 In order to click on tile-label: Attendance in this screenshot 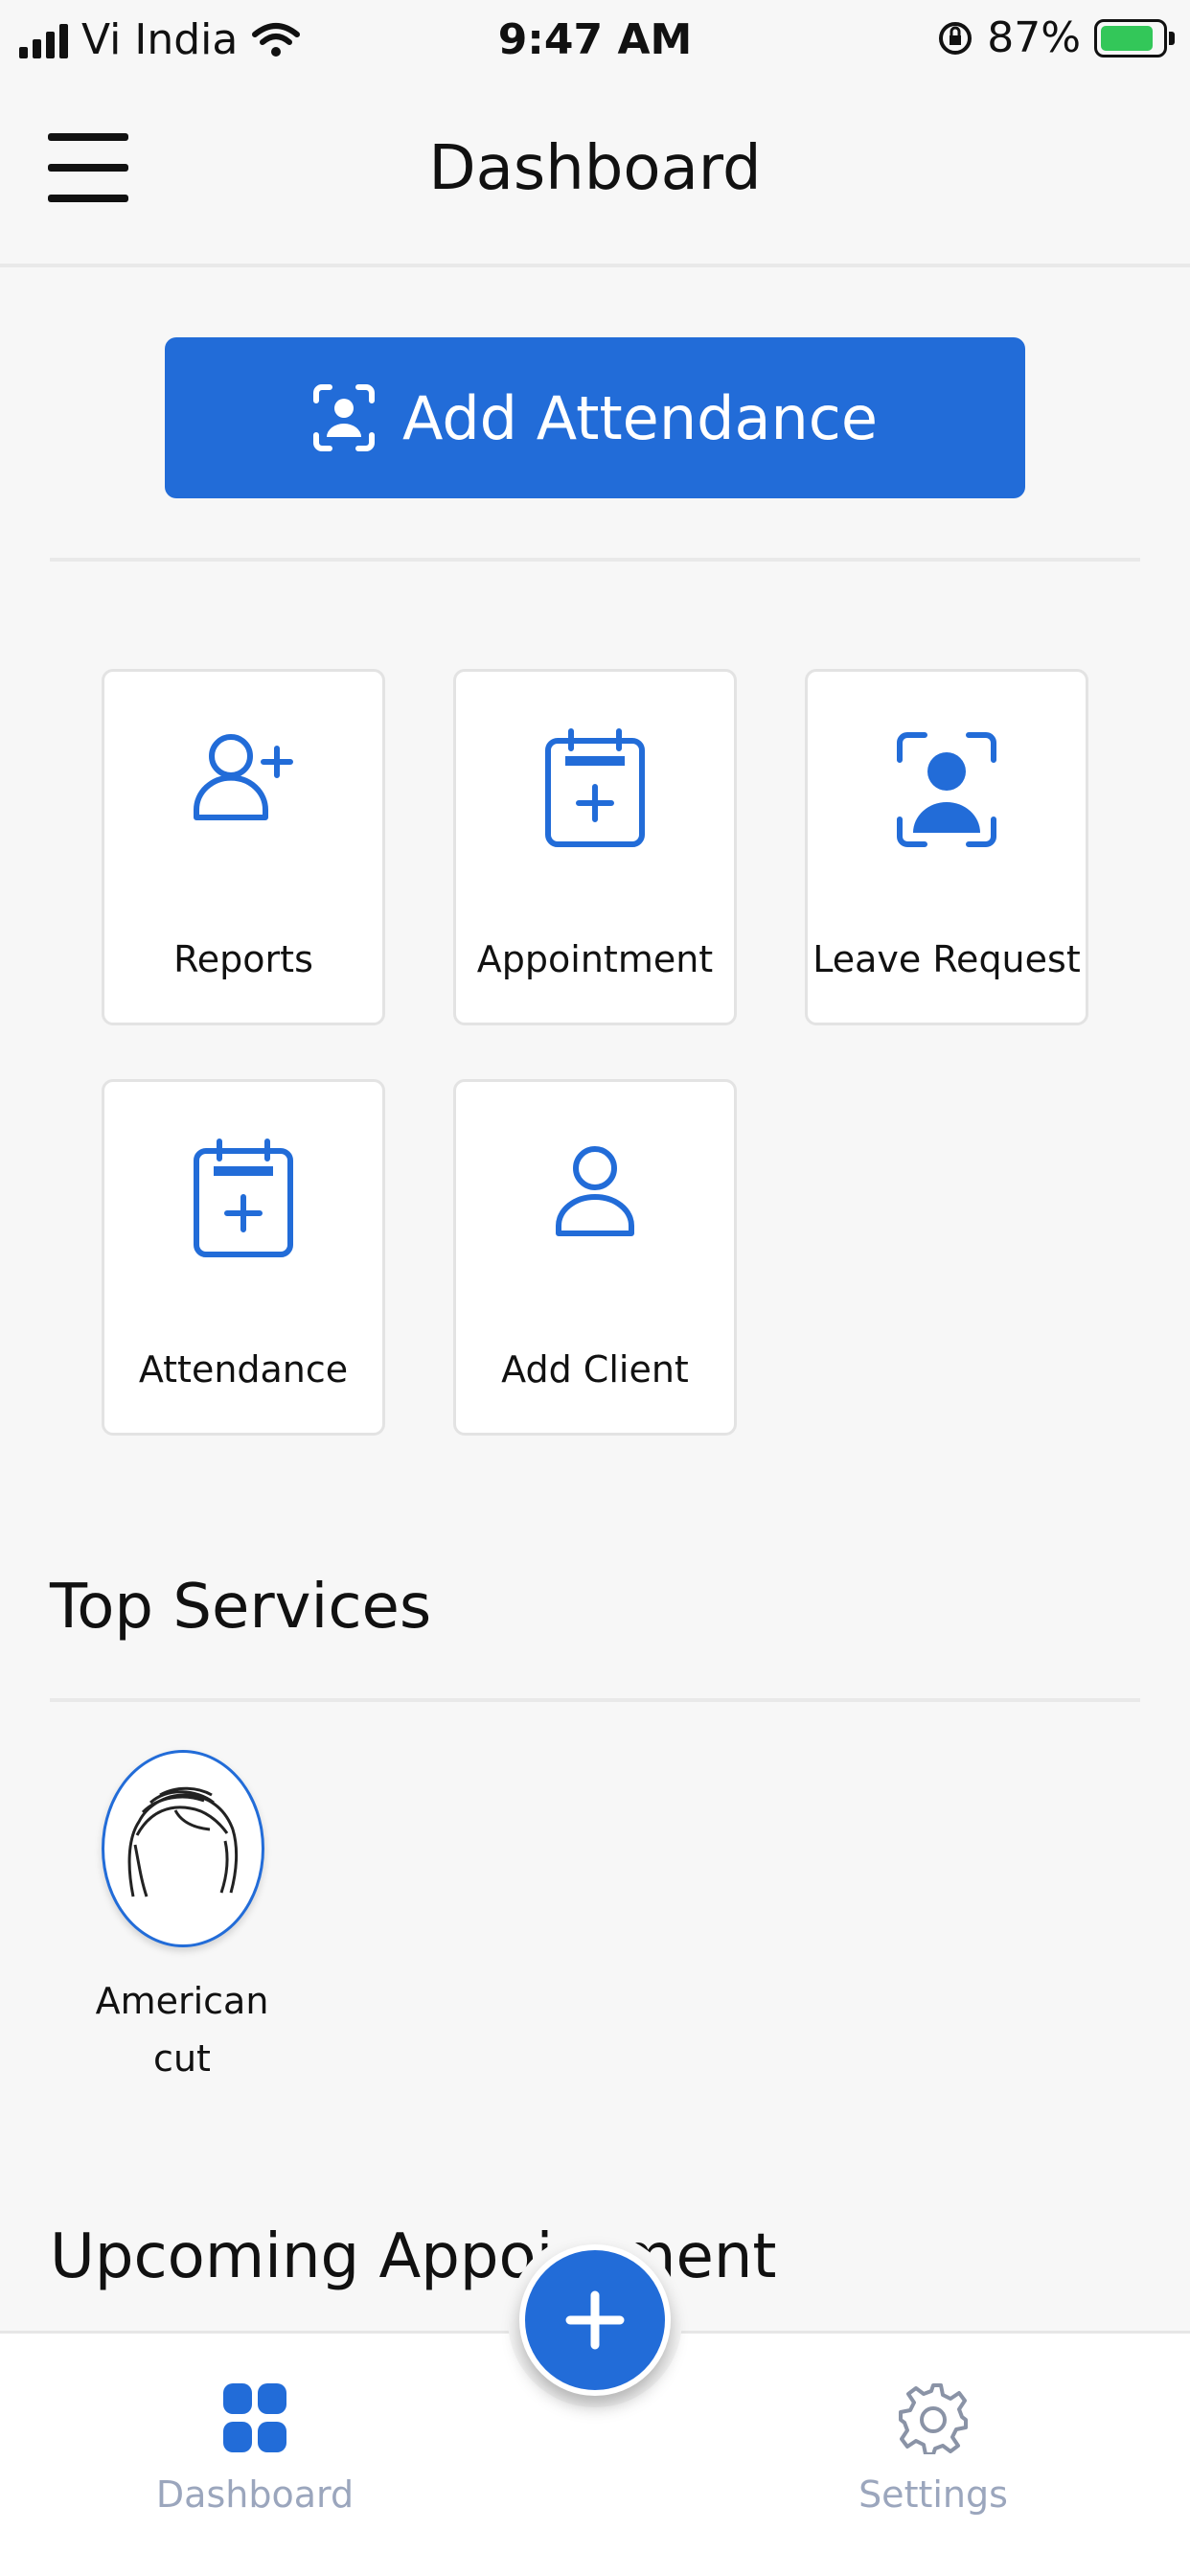, I will do `click(244, 1369)`.